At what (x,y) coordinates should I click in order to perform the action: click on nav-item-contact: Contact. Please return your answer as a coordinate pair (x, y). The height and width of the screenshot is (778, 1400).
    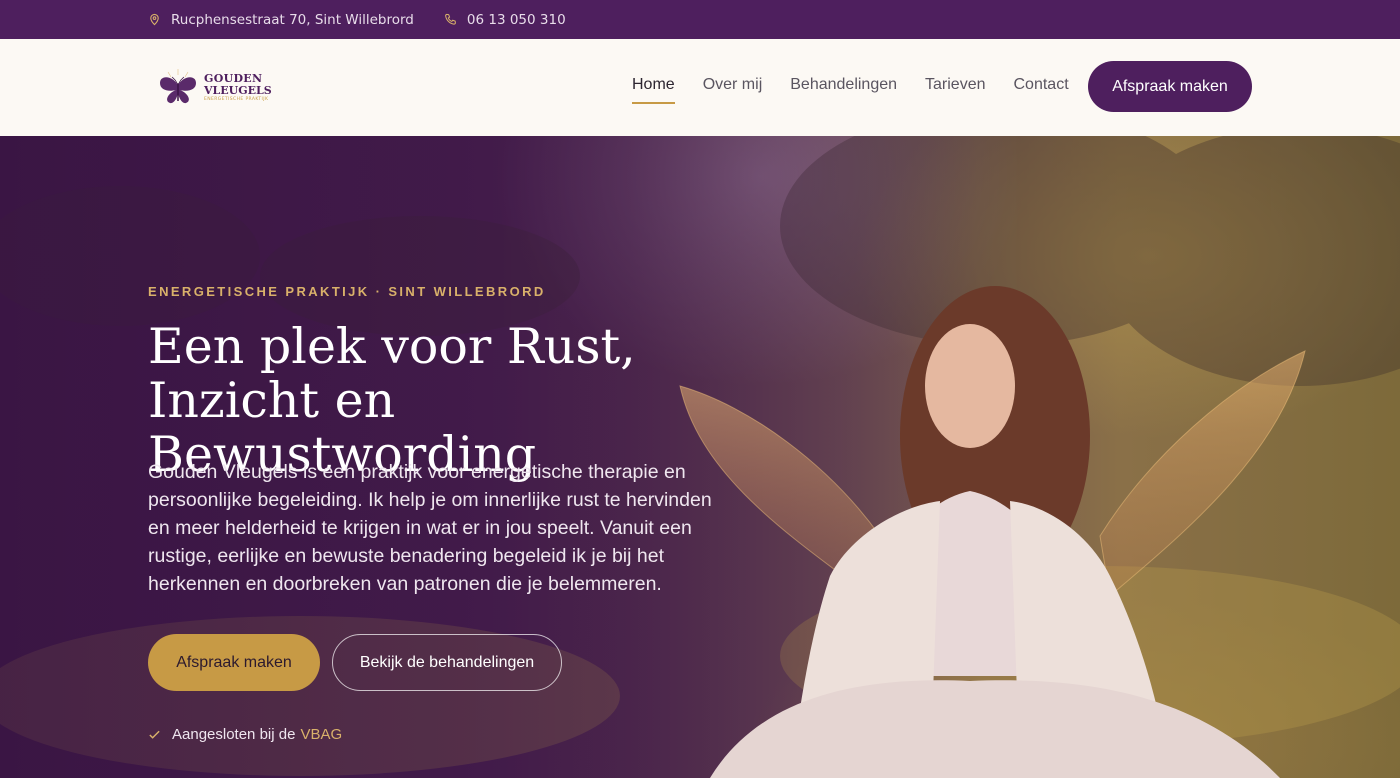
    Looking at the image, I should click on (1041, 90).